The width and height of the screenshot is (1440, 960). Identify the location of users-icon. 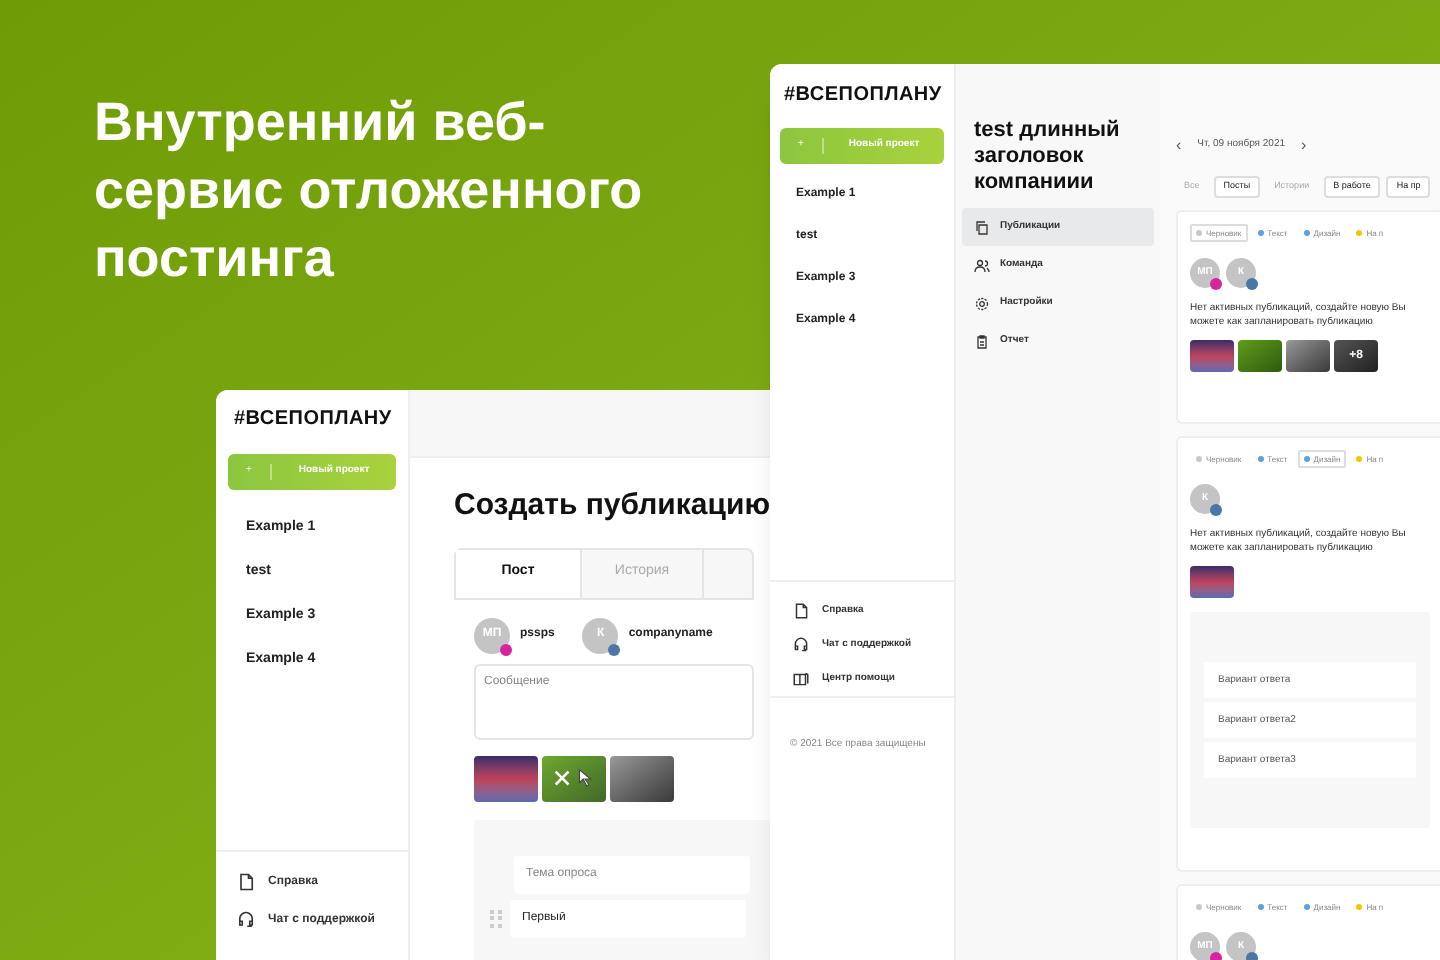
(982, 265).